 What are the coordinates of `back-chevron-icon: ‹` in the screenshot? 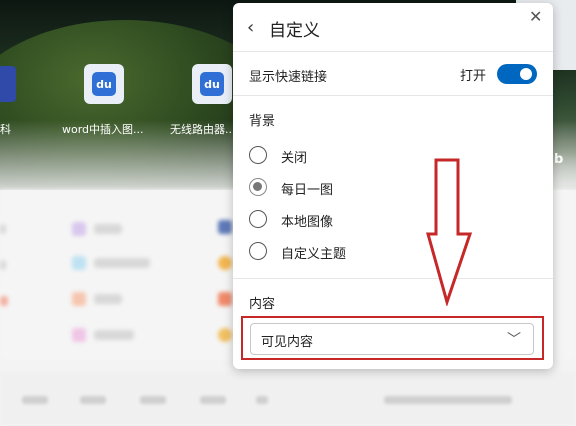 It's located at (250, 27).